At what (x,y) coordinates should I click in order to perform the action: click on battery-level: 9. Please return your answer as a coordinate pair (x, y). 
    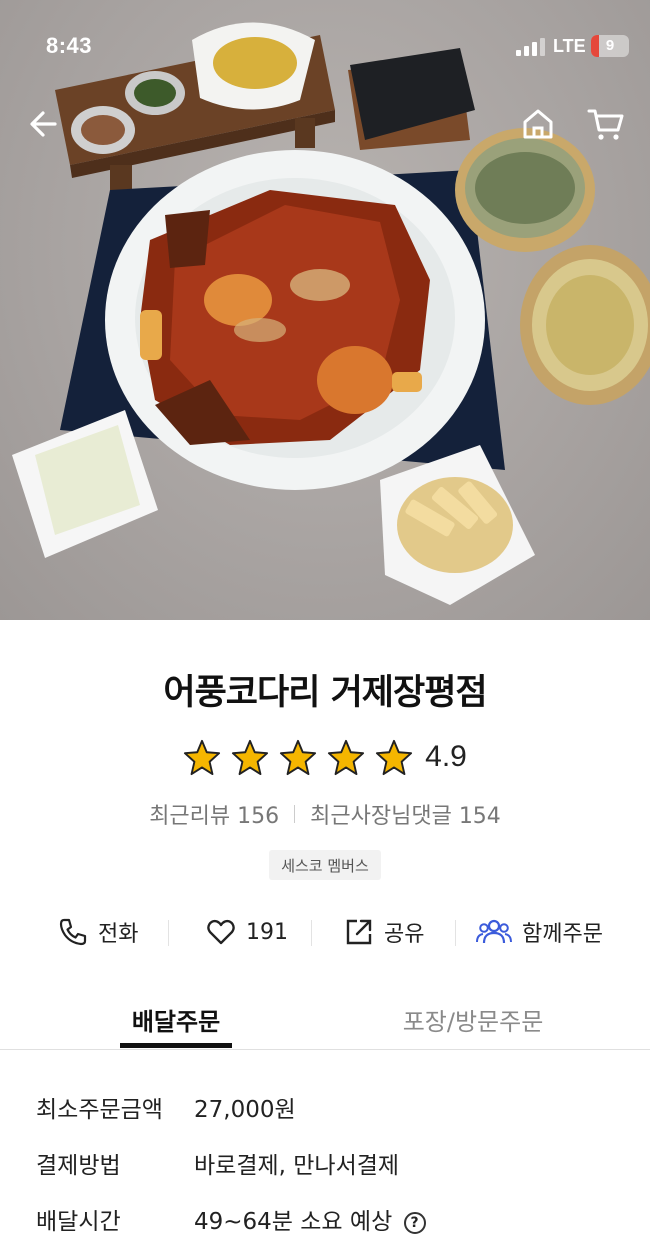
    Looking at the image, I should click on (610, 45).